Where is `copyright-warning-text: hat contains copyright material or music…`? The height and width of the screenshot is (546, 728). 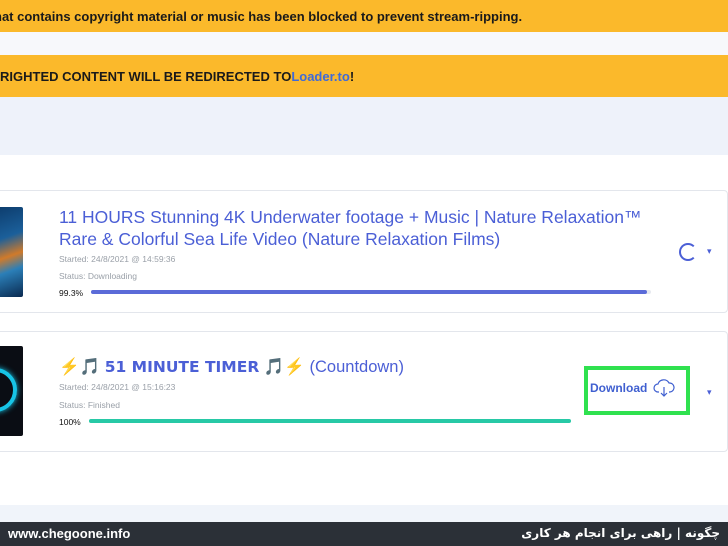 copyright-warning-text: hat contains copyright material or music… is located at coordinates (261, 16).